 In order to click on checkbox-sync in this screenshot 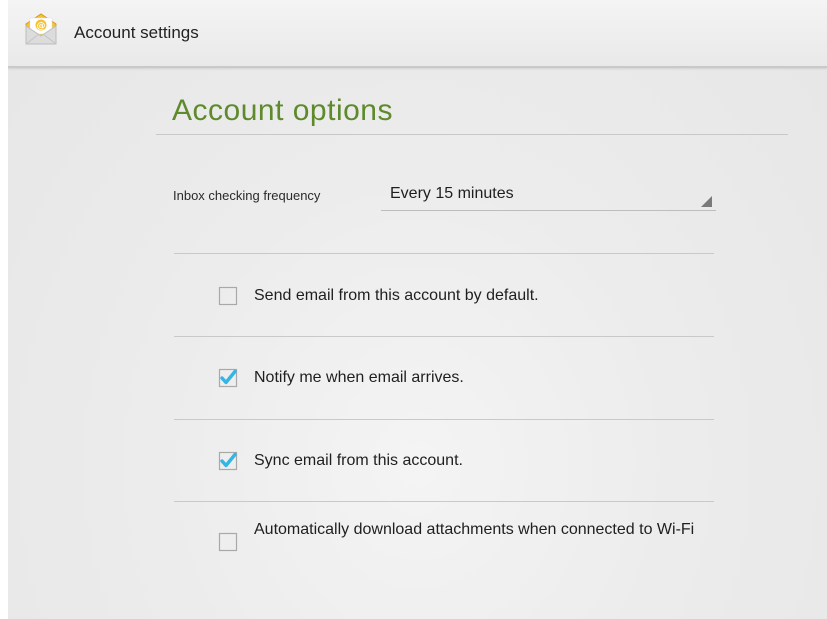, I will do `click(228, 461)`.